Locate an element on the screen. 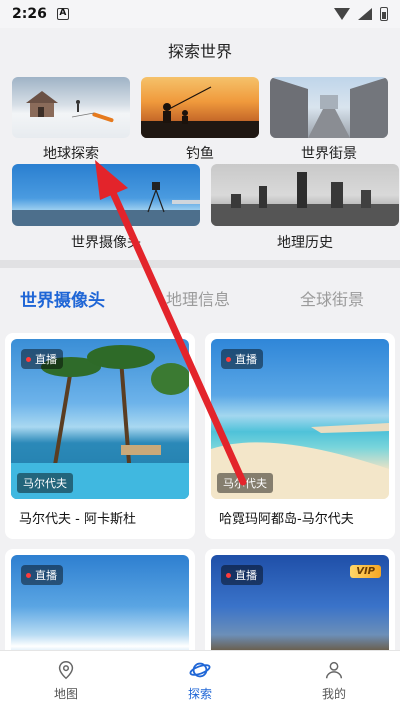 This screenshot has width=400, height=712. tile-earth-explore-label: 地球探索 is located at coordinates (71, 154).